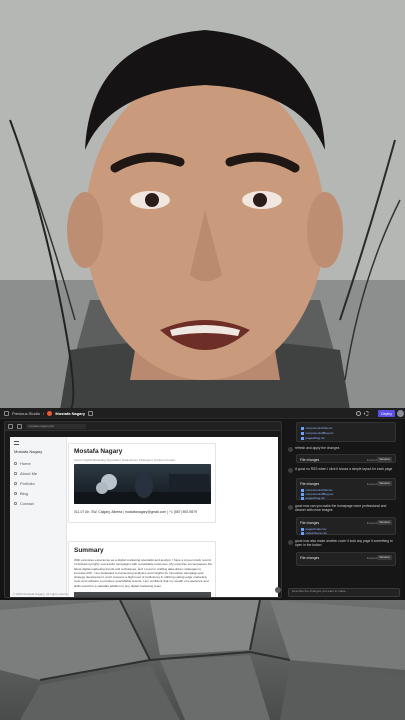 The height and width of the screenshot is (720, 405). Describe the element at coordinates (15, 473) in the screenshot. I see `user-icon` at that location.